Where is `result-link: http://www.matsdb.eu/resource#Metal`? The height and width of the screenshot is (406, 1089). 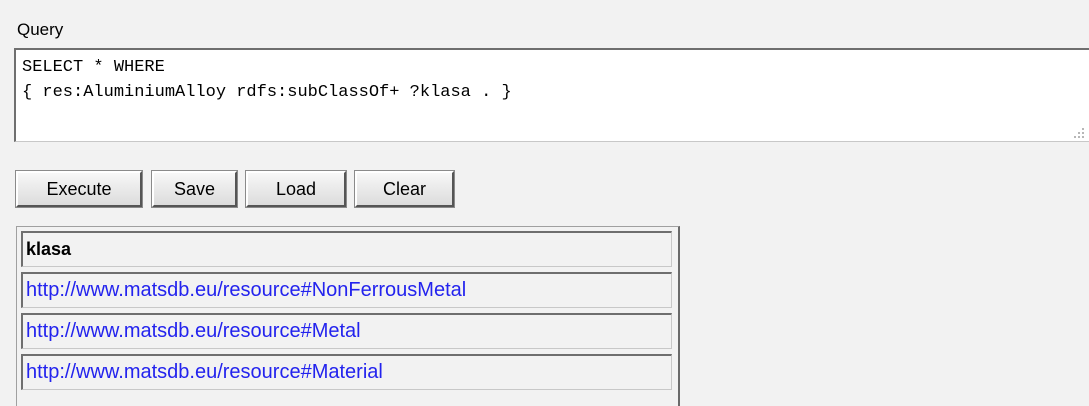 result-link: http://www.matsdb.eu/resource#Metal is located at coordinates (346, 331).